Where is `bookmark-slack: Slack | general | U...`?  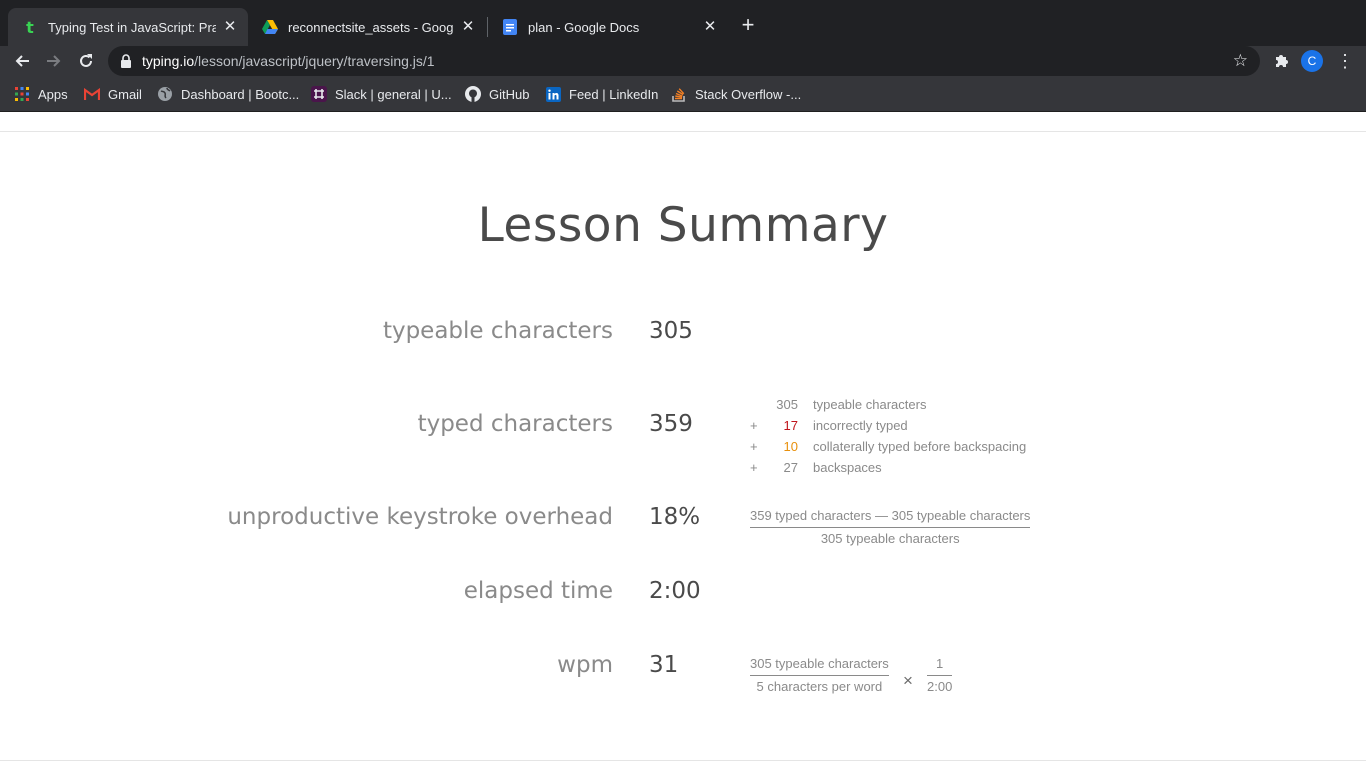 bookmark-slack: Slack | general | U... is located at coordinates (381, 94).